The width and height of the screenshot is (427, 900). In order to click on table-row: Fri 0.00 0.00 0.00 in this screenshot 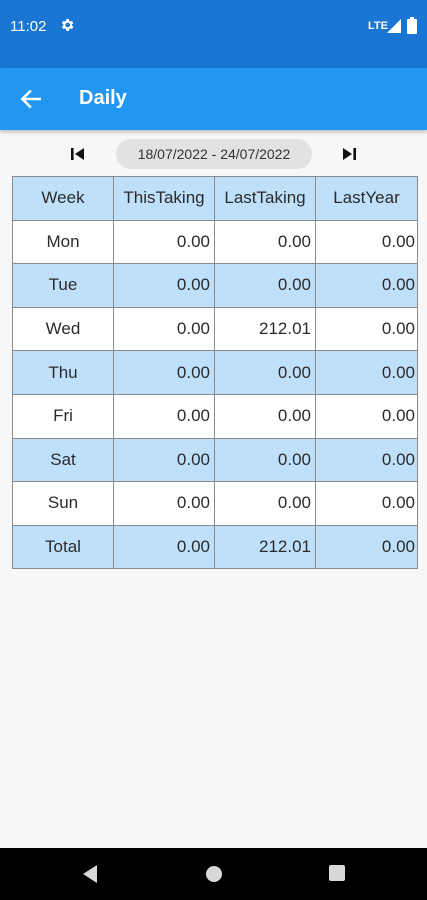, I will do `click(215, 416)`.